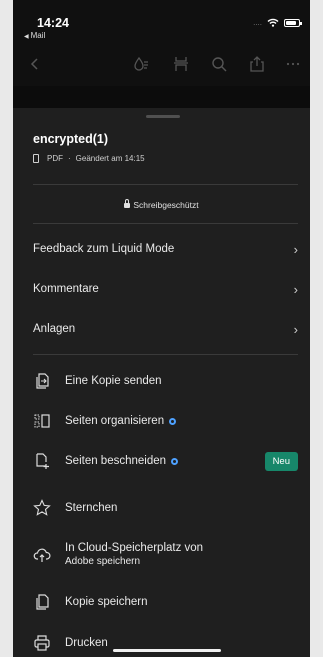  I want to click on nav-label: Kommentare, so click(66, 289).